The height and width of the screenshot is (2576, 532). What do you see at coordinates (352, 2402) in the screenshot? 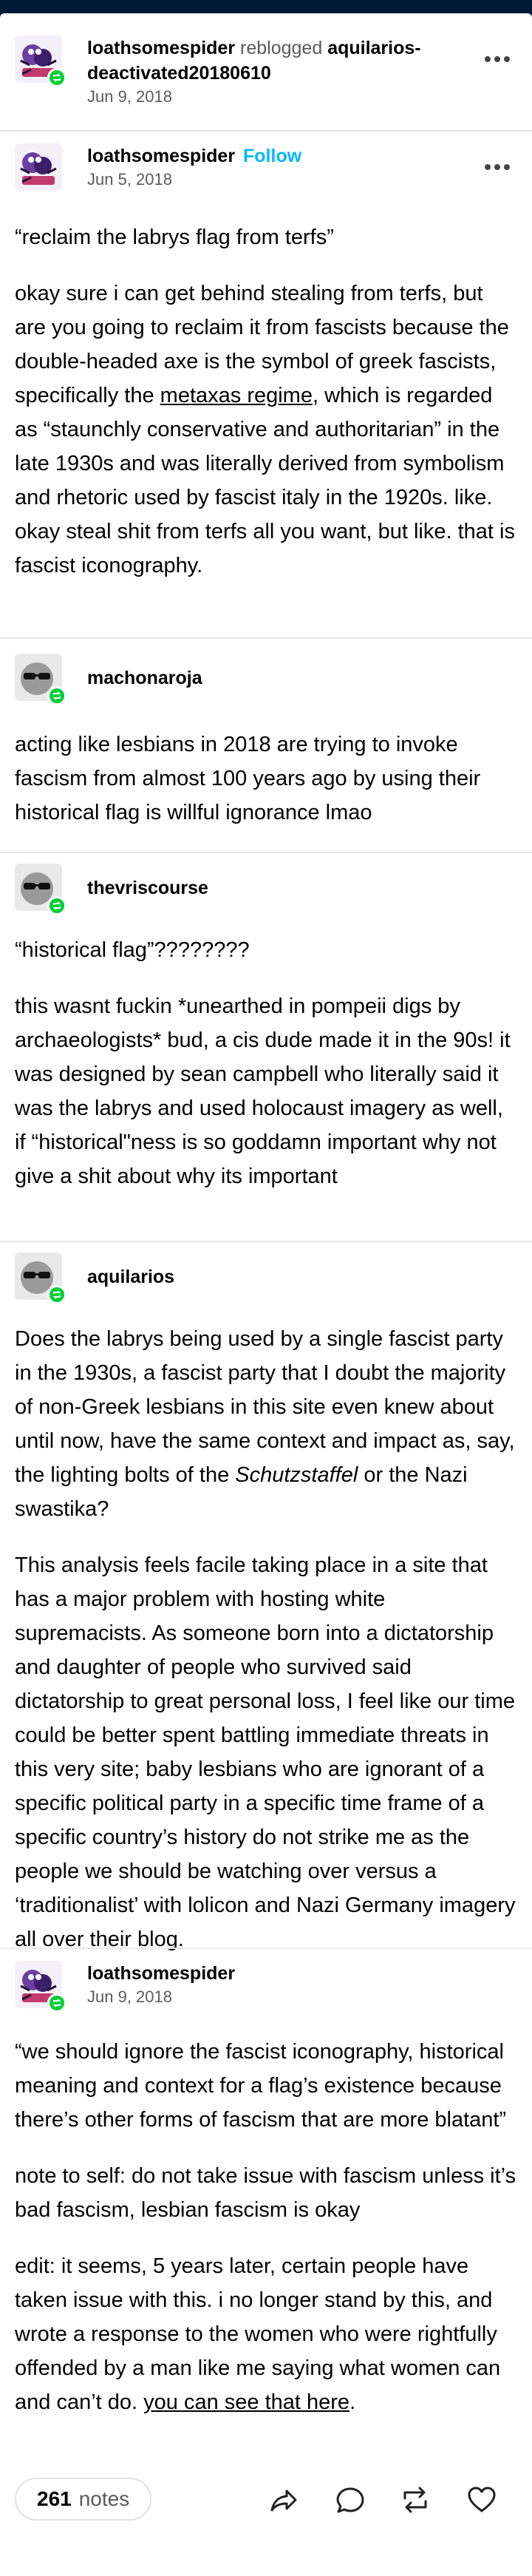
I see `reblog-text: .` at bounding box center [352, 2402].